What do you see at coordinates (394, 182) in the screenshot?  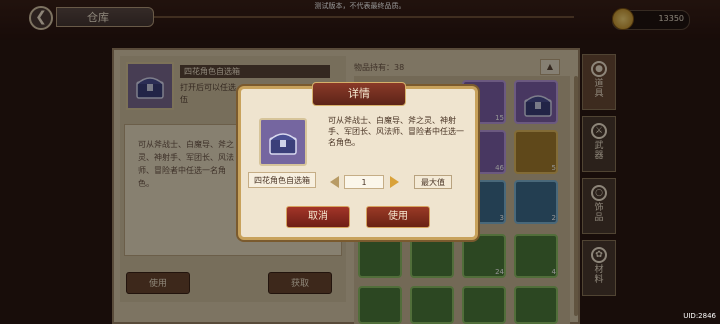 I see `increase-arrow-icon` at bounding box center [394, 182].